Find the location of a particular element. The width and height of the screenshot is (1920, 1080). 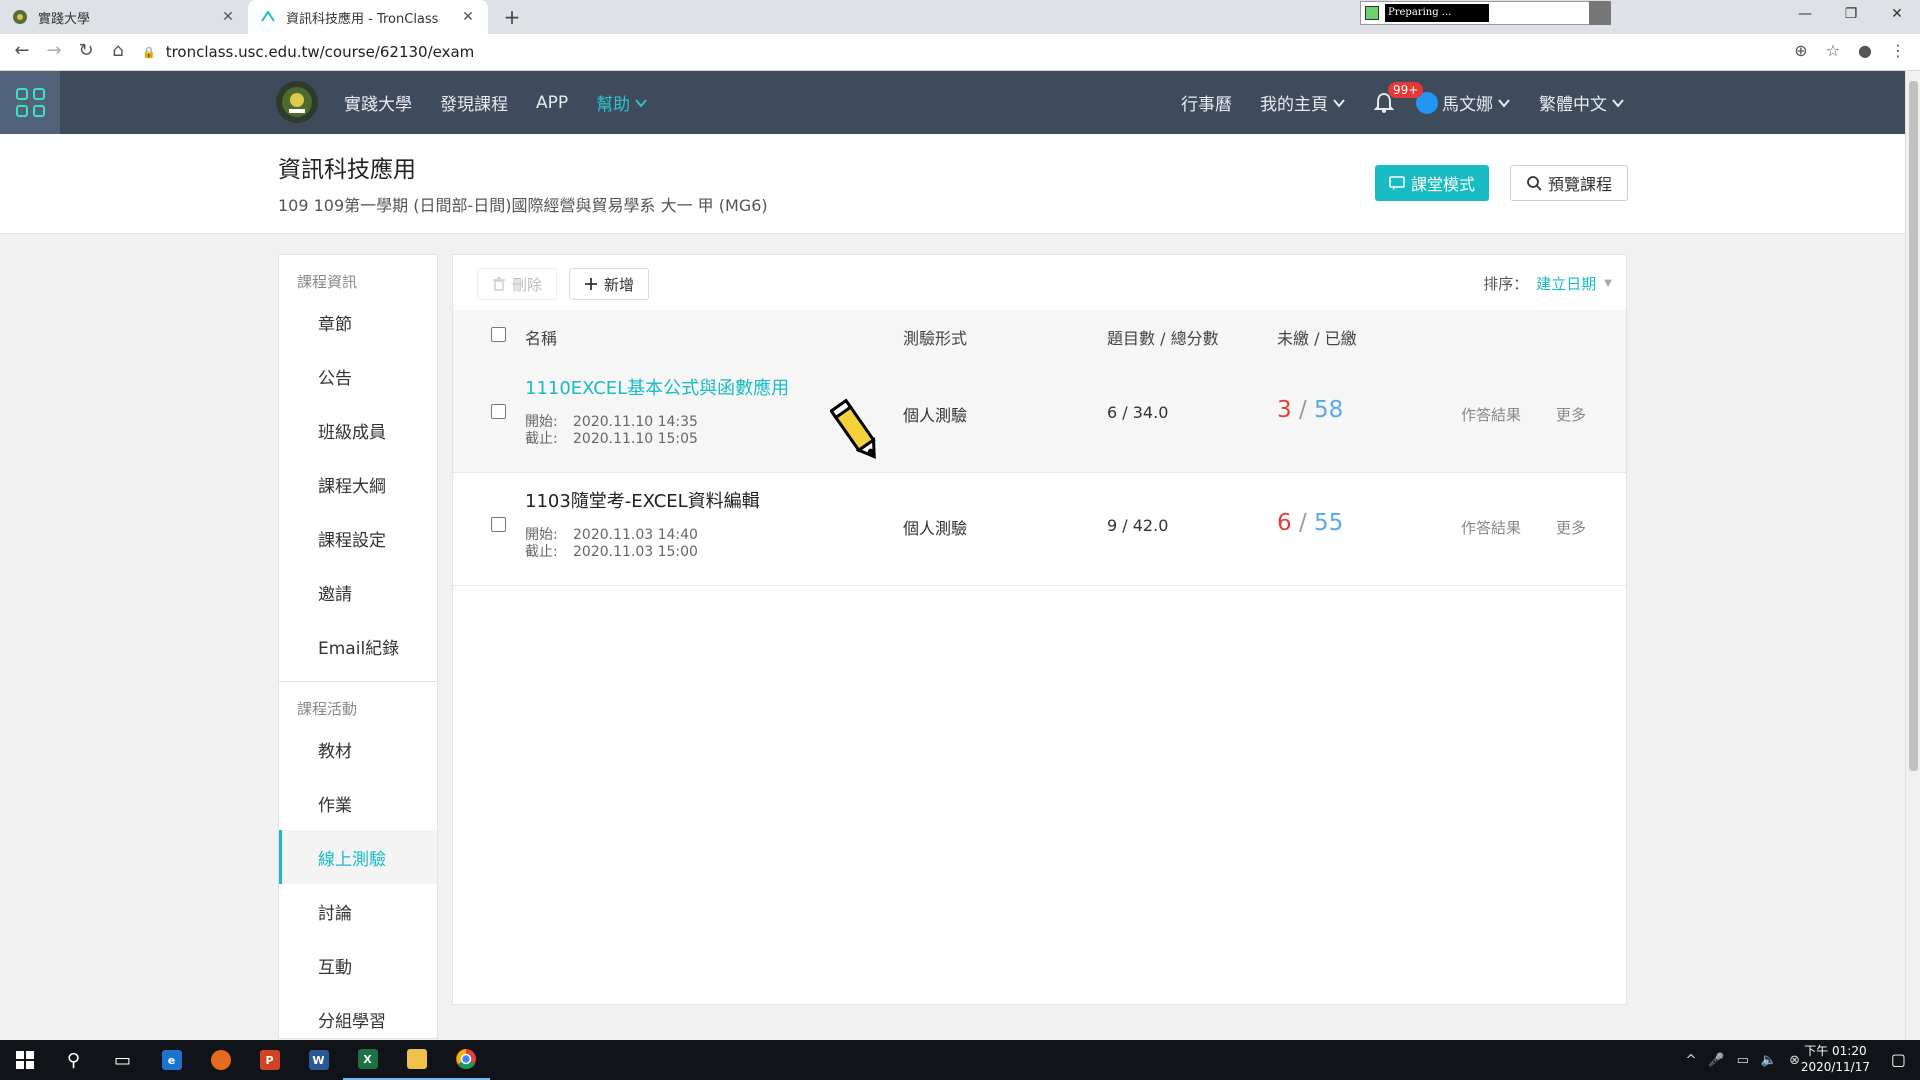

unsubmitted-count: 6 is located at coordinates (1284, 523).